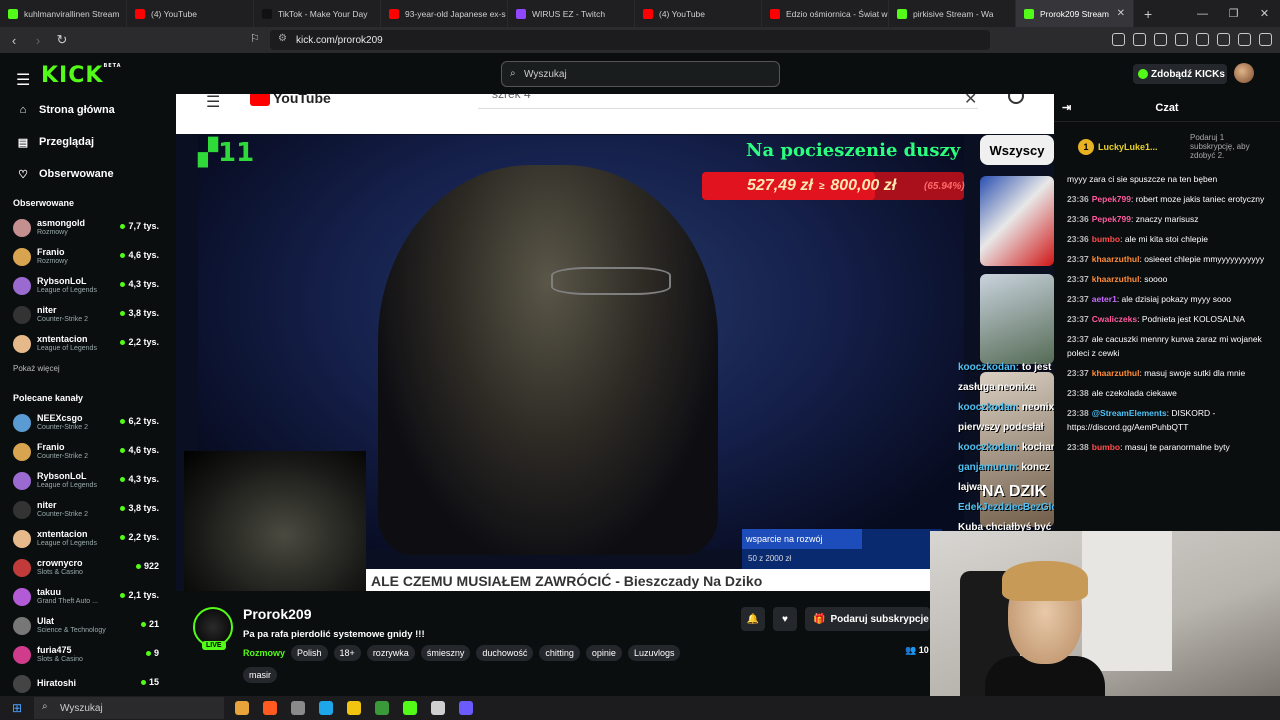 The width and height of the screenshot is (1280, 720). I want to click on extensions-icon, so click(1118, 39).